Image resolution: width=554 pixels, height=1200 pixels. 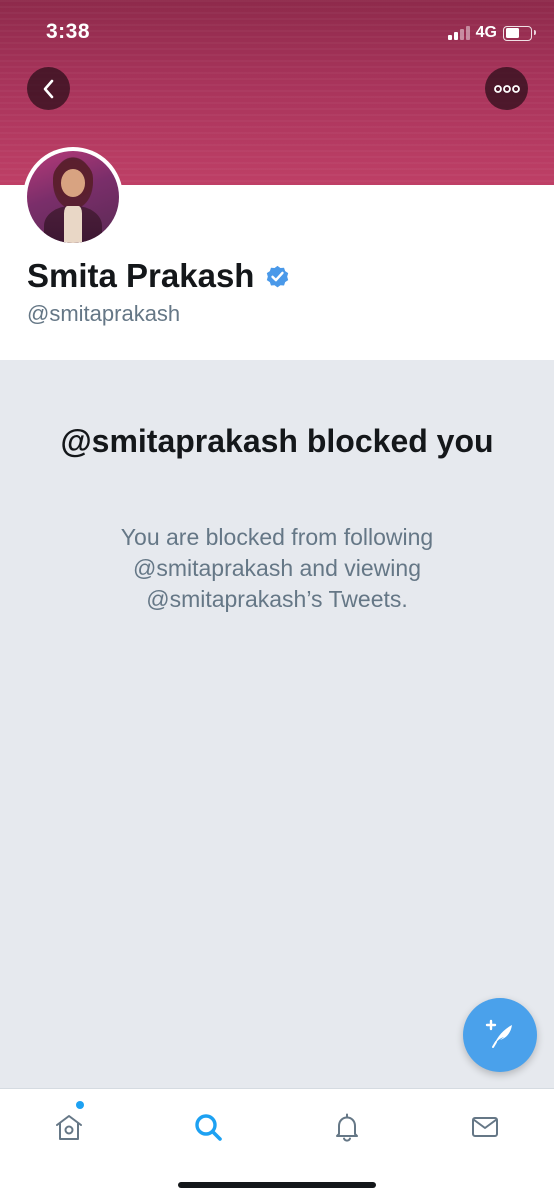 I want to click on home-icon, so click(x=69, y=1127).